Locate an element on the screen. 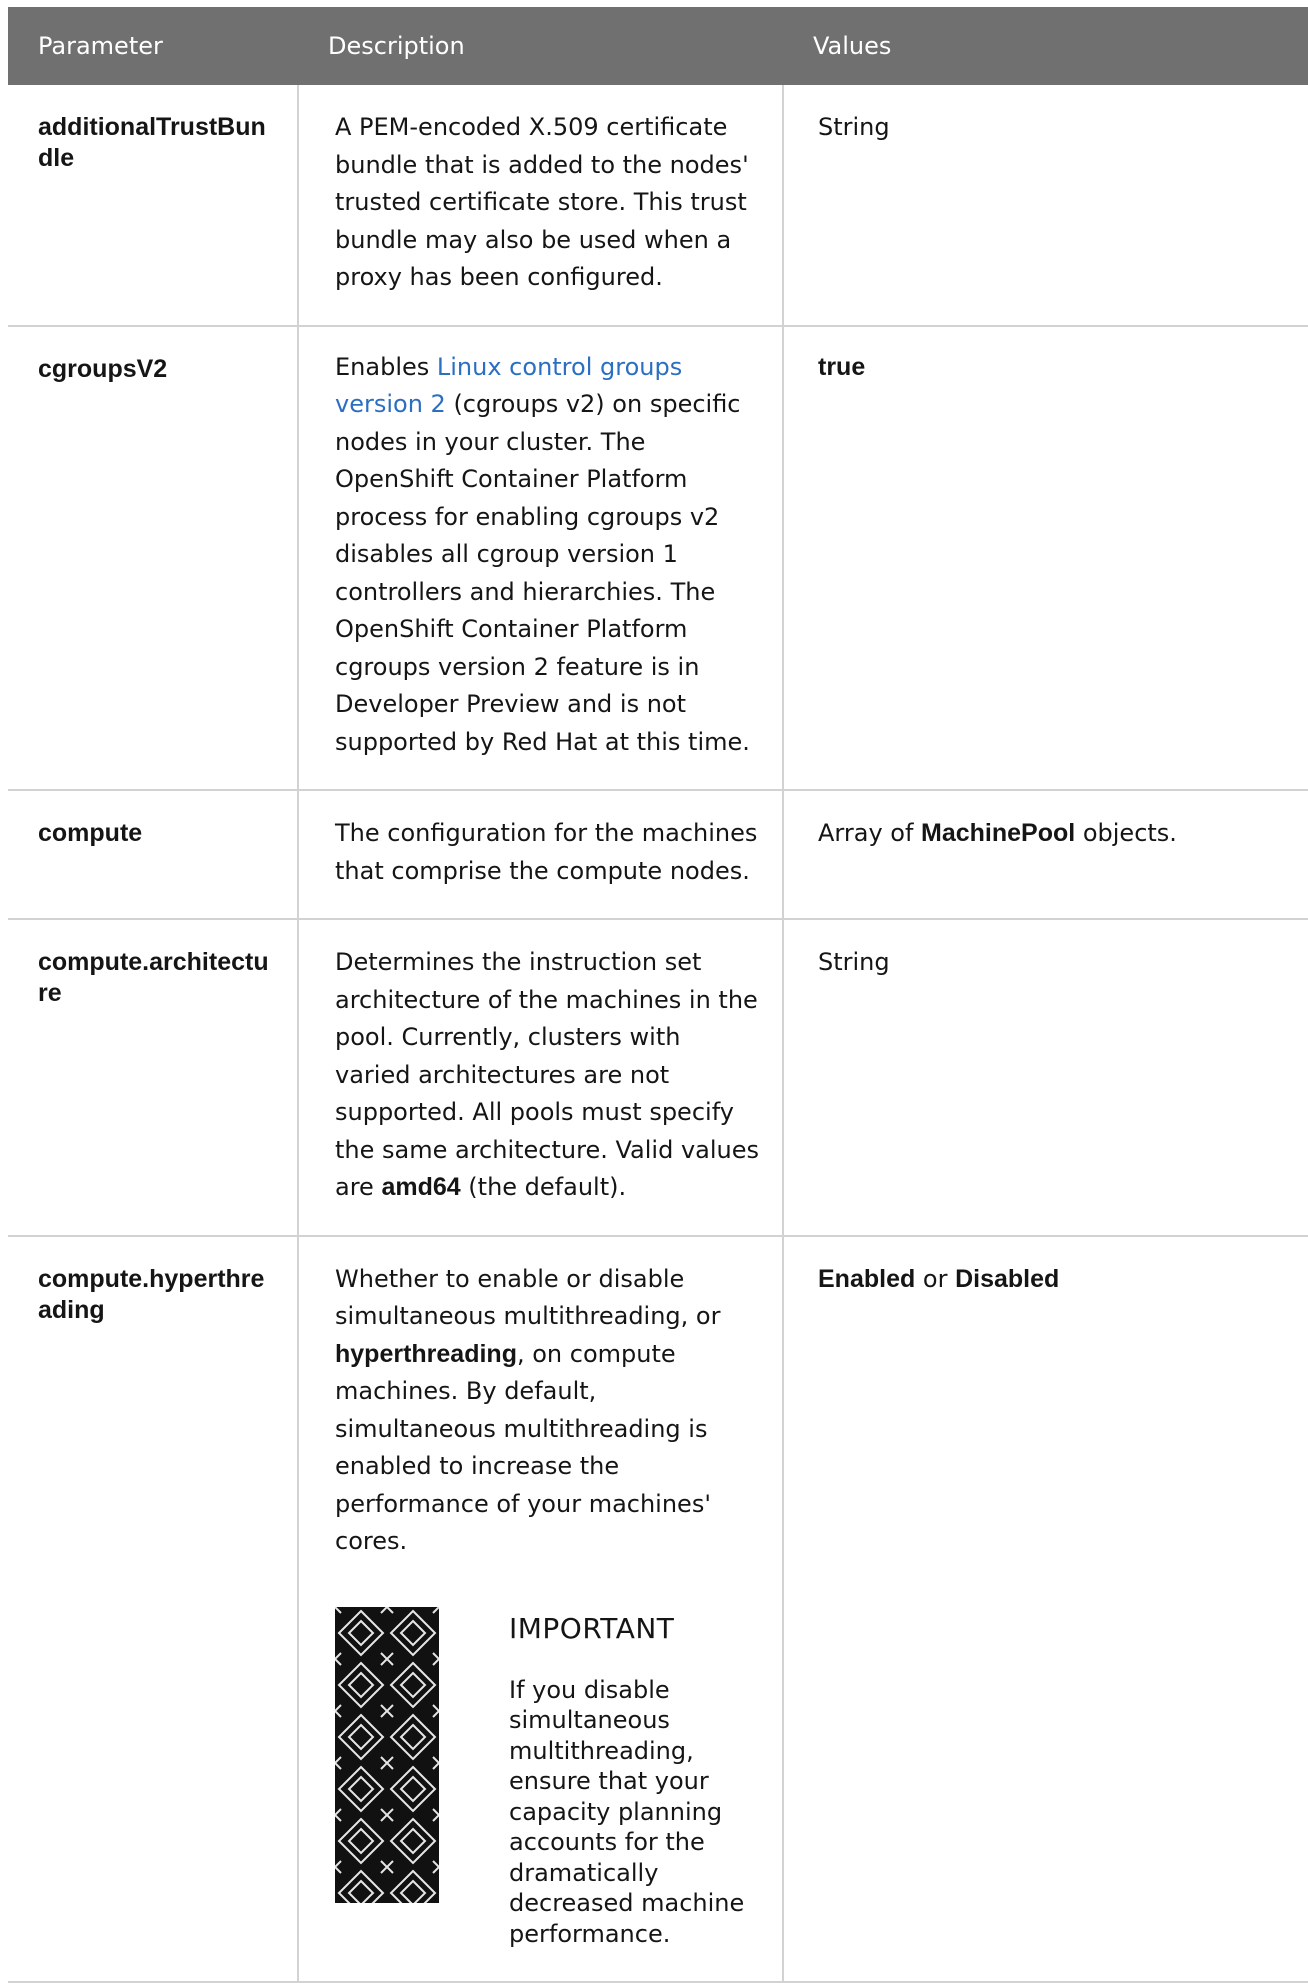  description-text: (the default). is located at coordinates (543, 1187).